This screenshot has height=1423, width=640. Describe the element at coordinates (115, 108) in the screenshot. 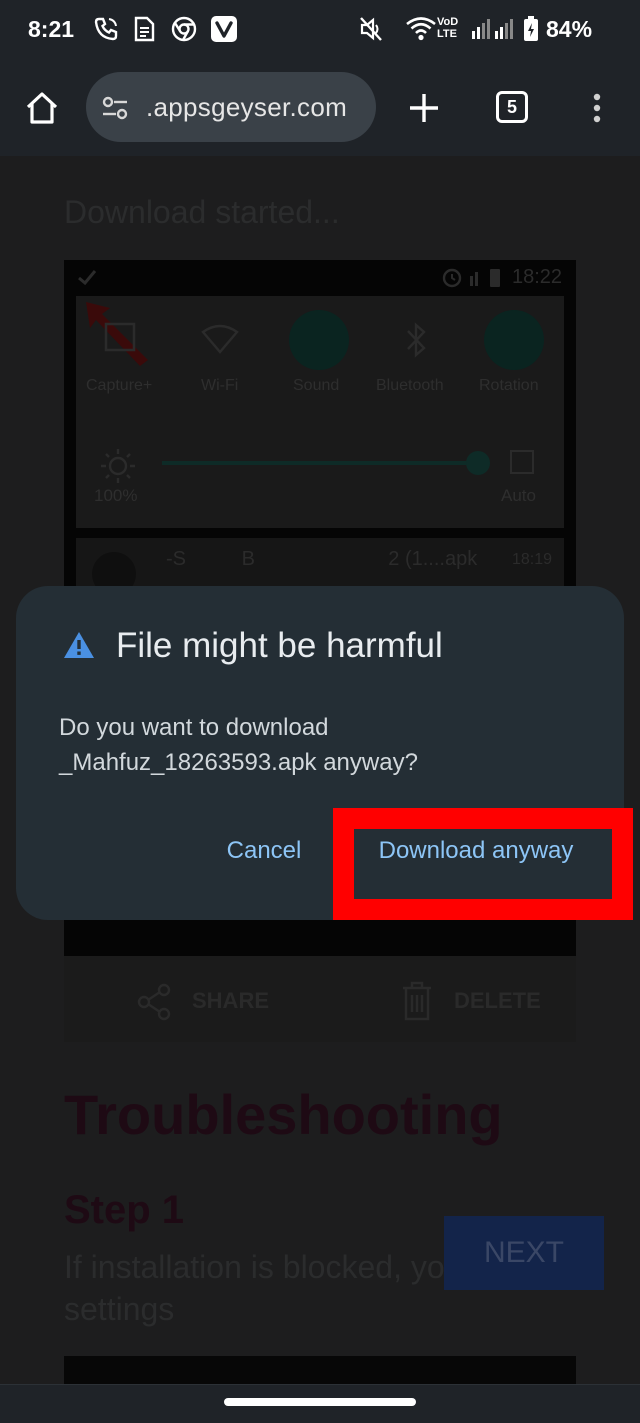

I see `site-settings-icon` at that location.